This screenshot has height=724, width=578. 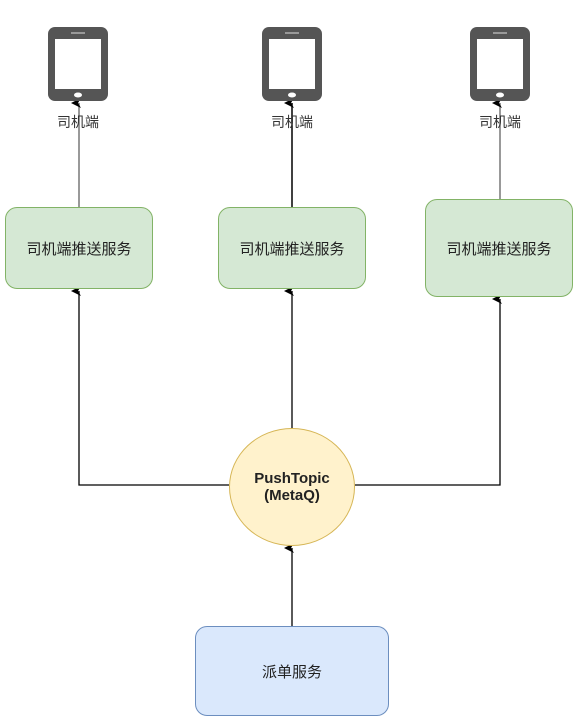 What do you see at coordinates (428, 390) in the screenshot?
I see `arrow-topic-to-service3` at bounding box center [428, 390].